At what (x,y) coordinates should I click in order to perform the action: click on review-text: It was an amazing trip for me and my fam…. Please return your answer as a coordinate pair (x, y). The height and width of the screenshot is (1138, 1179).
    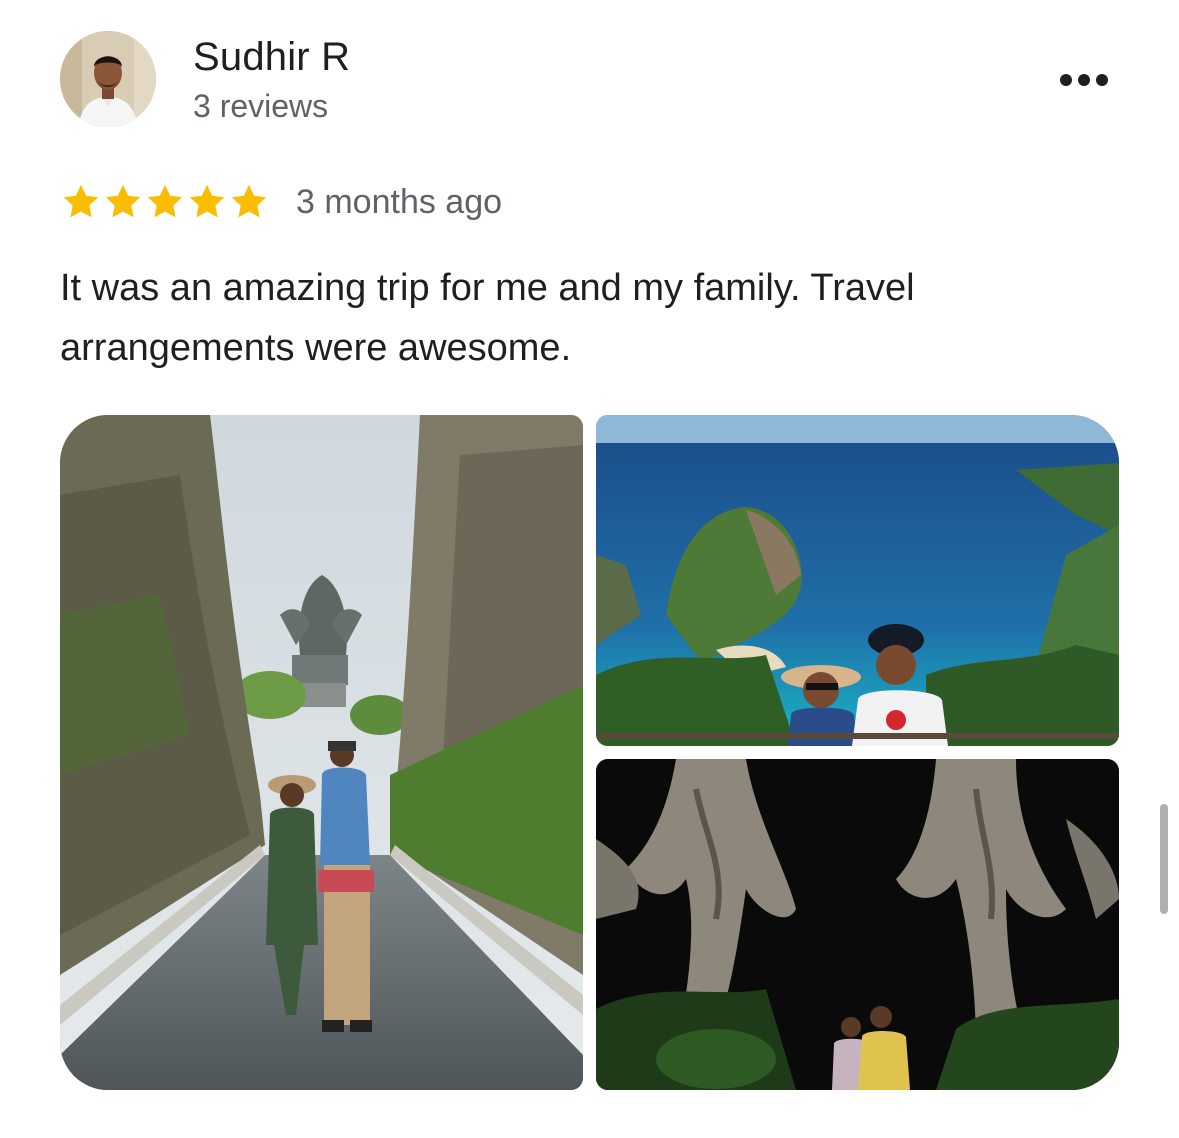
    Looking at the image, I should click on (487, 318).